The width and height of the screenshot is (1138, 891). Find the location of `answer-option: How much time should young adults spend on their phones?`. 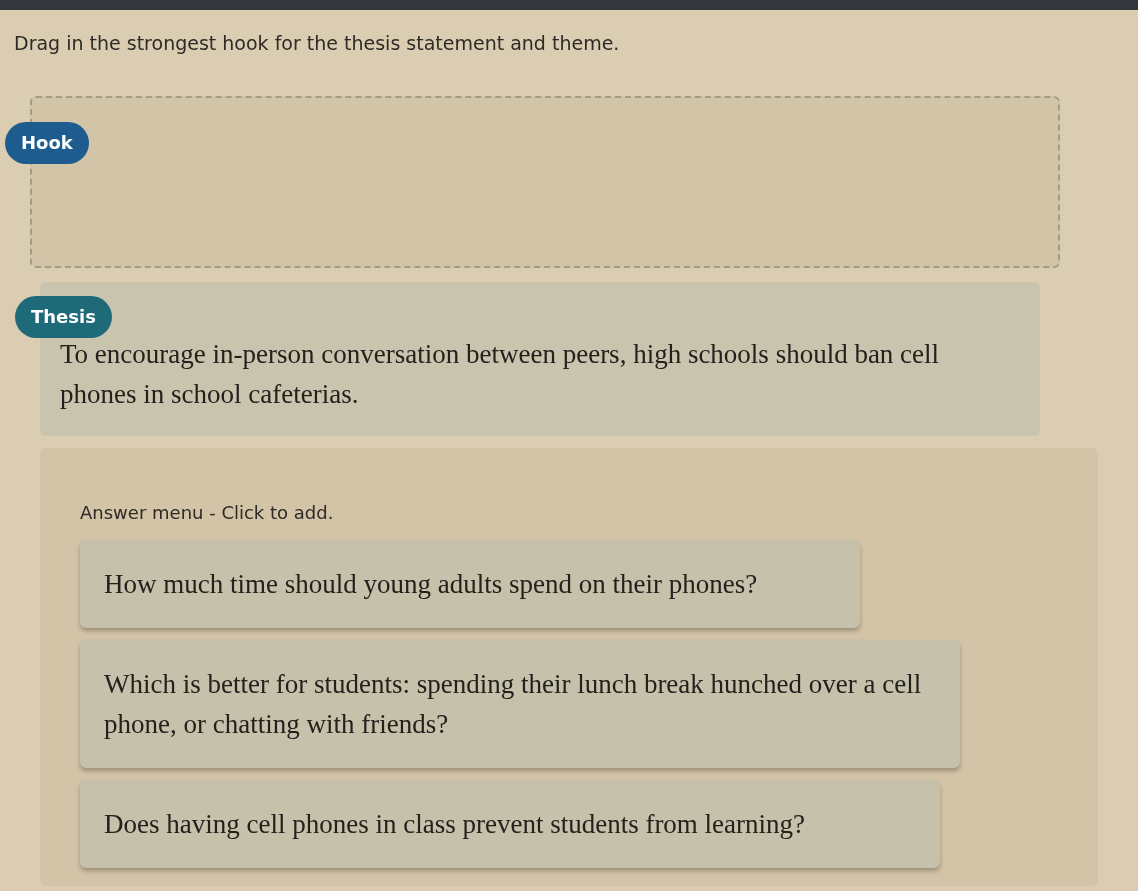

answer-option: How much time should young adults spend on their phones? is located at coordinates (470, 584).